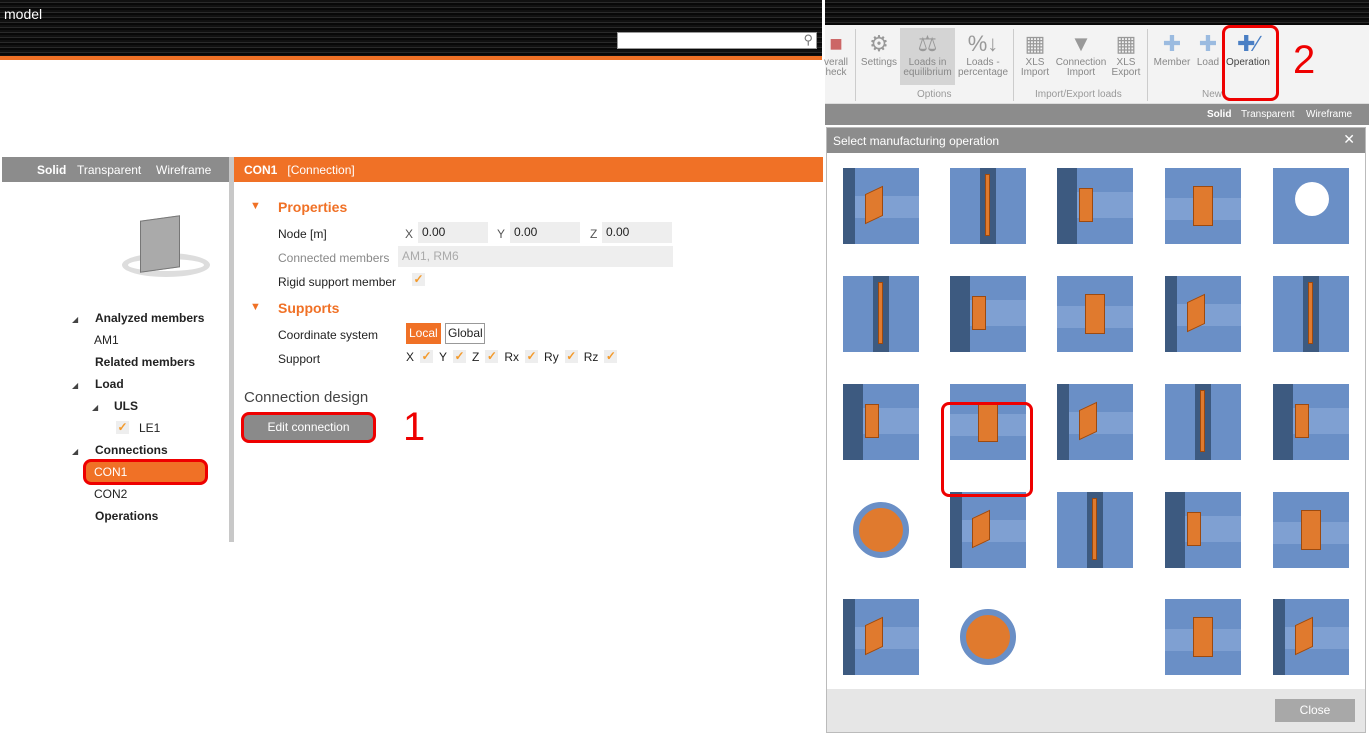 Image resolution: width=1369 pixels, height=737 pixels. I want to click on tree-related-members: Related members, so click(145, 362).